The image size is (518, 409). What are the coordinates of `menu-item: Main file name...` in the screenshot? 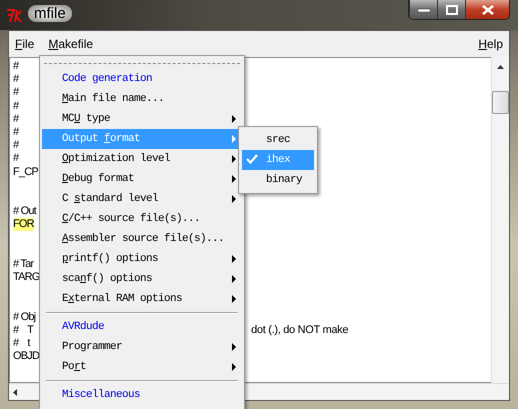 It's located at (142, 99).